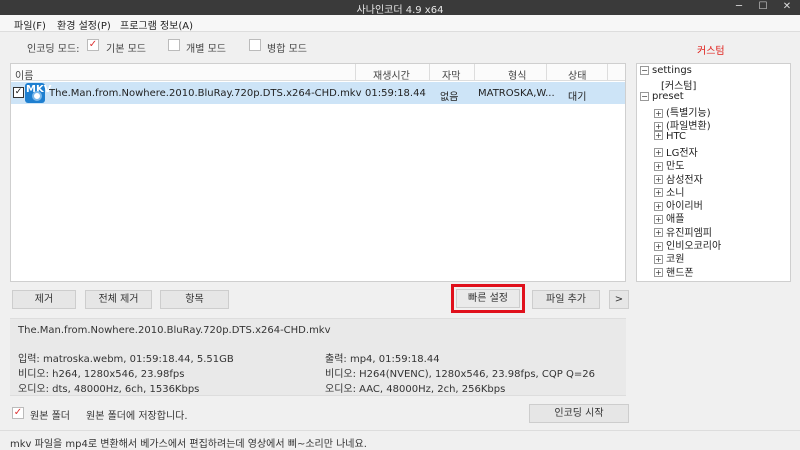 The width and height of the screenshot is (800, 450). Describe the element at coordinates (566, 299) in the screenshot. I see `add-file-button: 파일 추가` at that location.